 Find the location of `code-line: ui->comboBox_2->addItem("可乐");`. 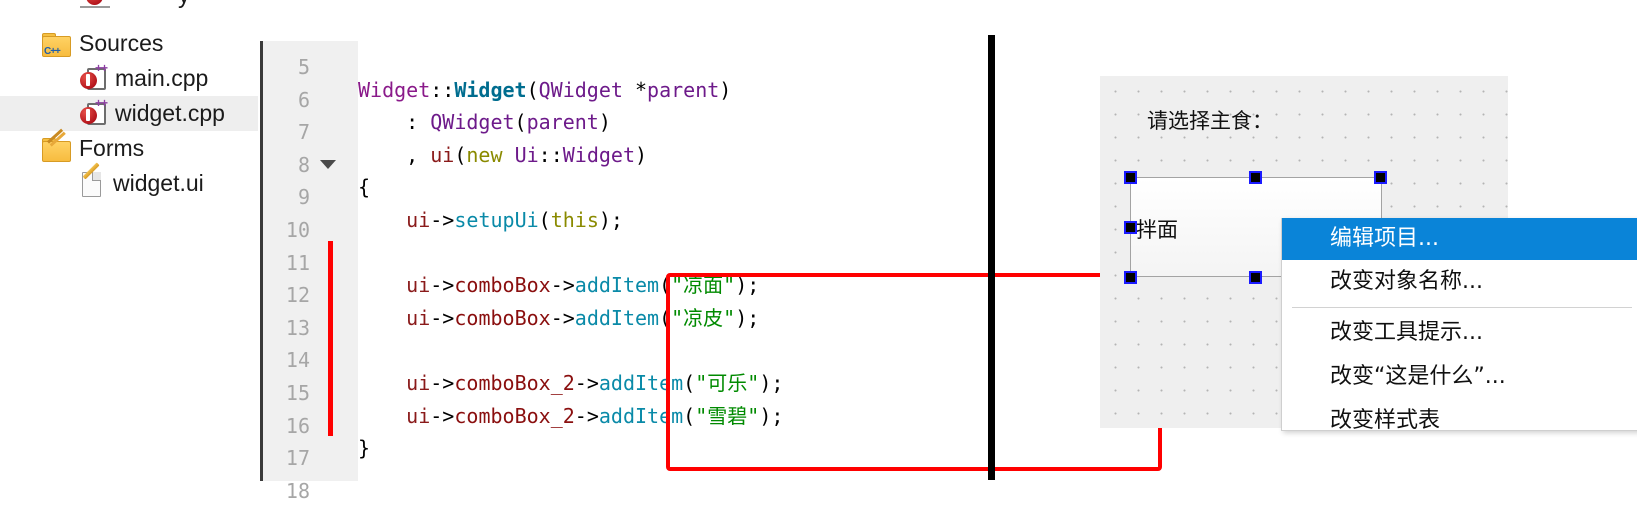

code-line: ui->comboBox_2->addItem("可乐"); is located at coordinates (658, 383).